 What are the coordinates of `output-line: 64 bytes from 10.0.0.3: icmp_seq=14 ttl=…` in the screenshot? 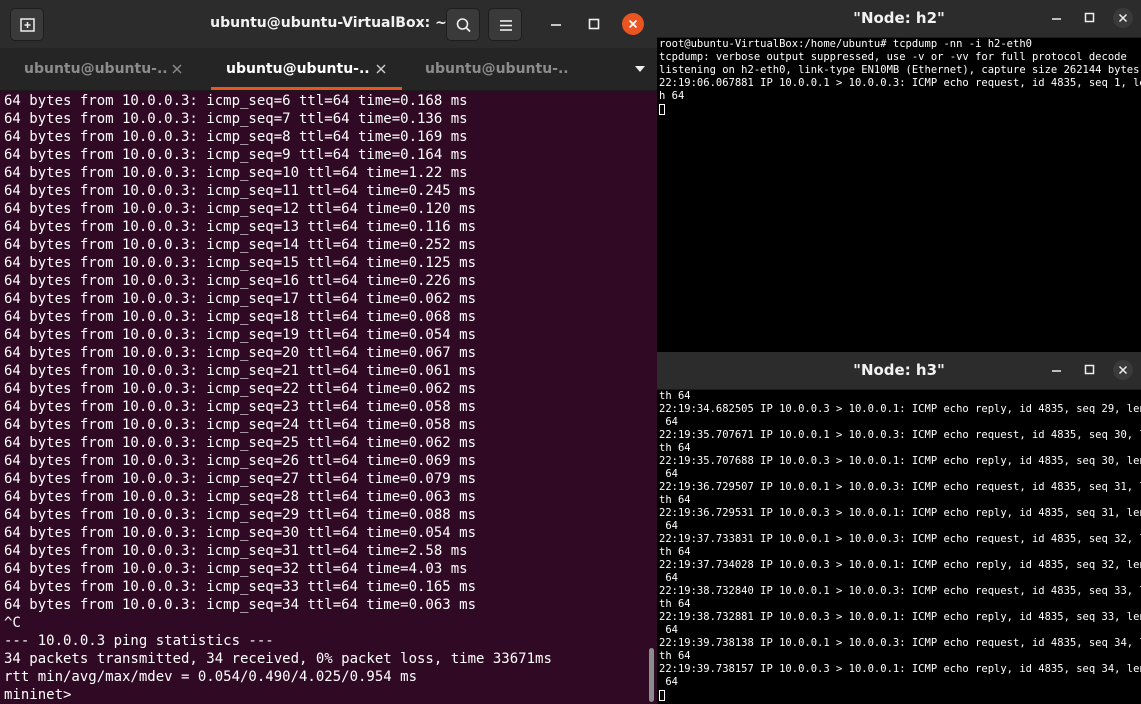 It's located at (240, 245).